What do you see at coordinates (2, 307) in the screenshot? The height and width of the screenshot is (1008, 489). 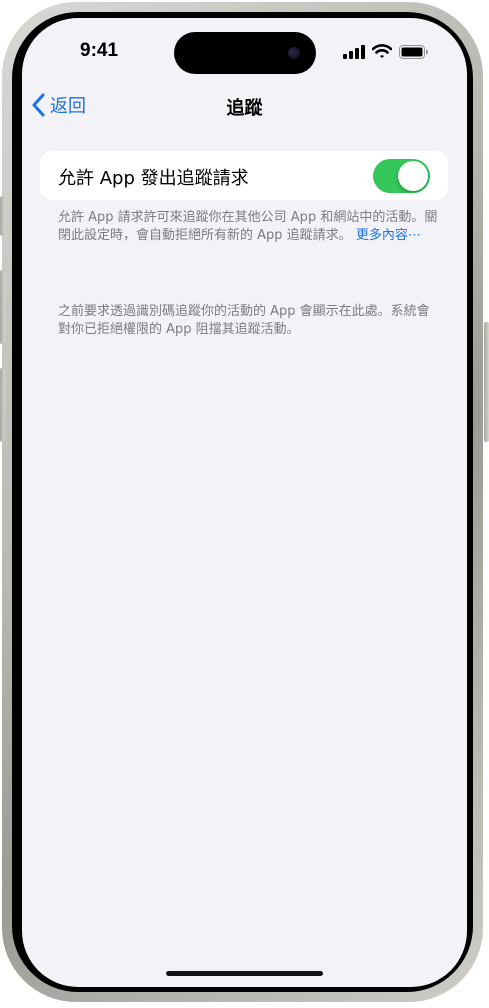 I see `volume-up-button` at bounding box center [2, 307].